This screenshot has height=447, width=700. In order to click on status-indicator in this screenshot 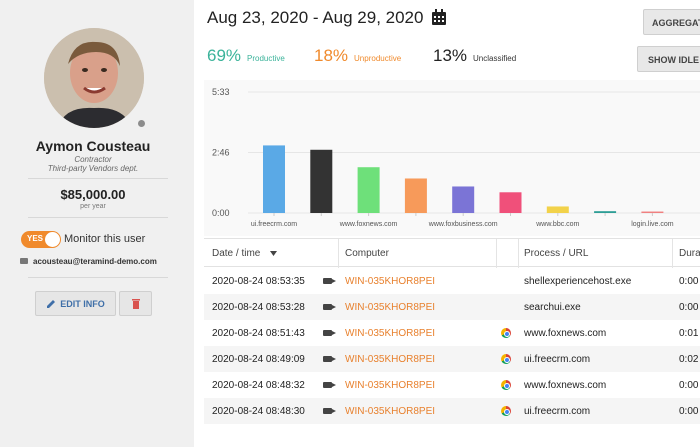, I will do `click(141, 123)`.